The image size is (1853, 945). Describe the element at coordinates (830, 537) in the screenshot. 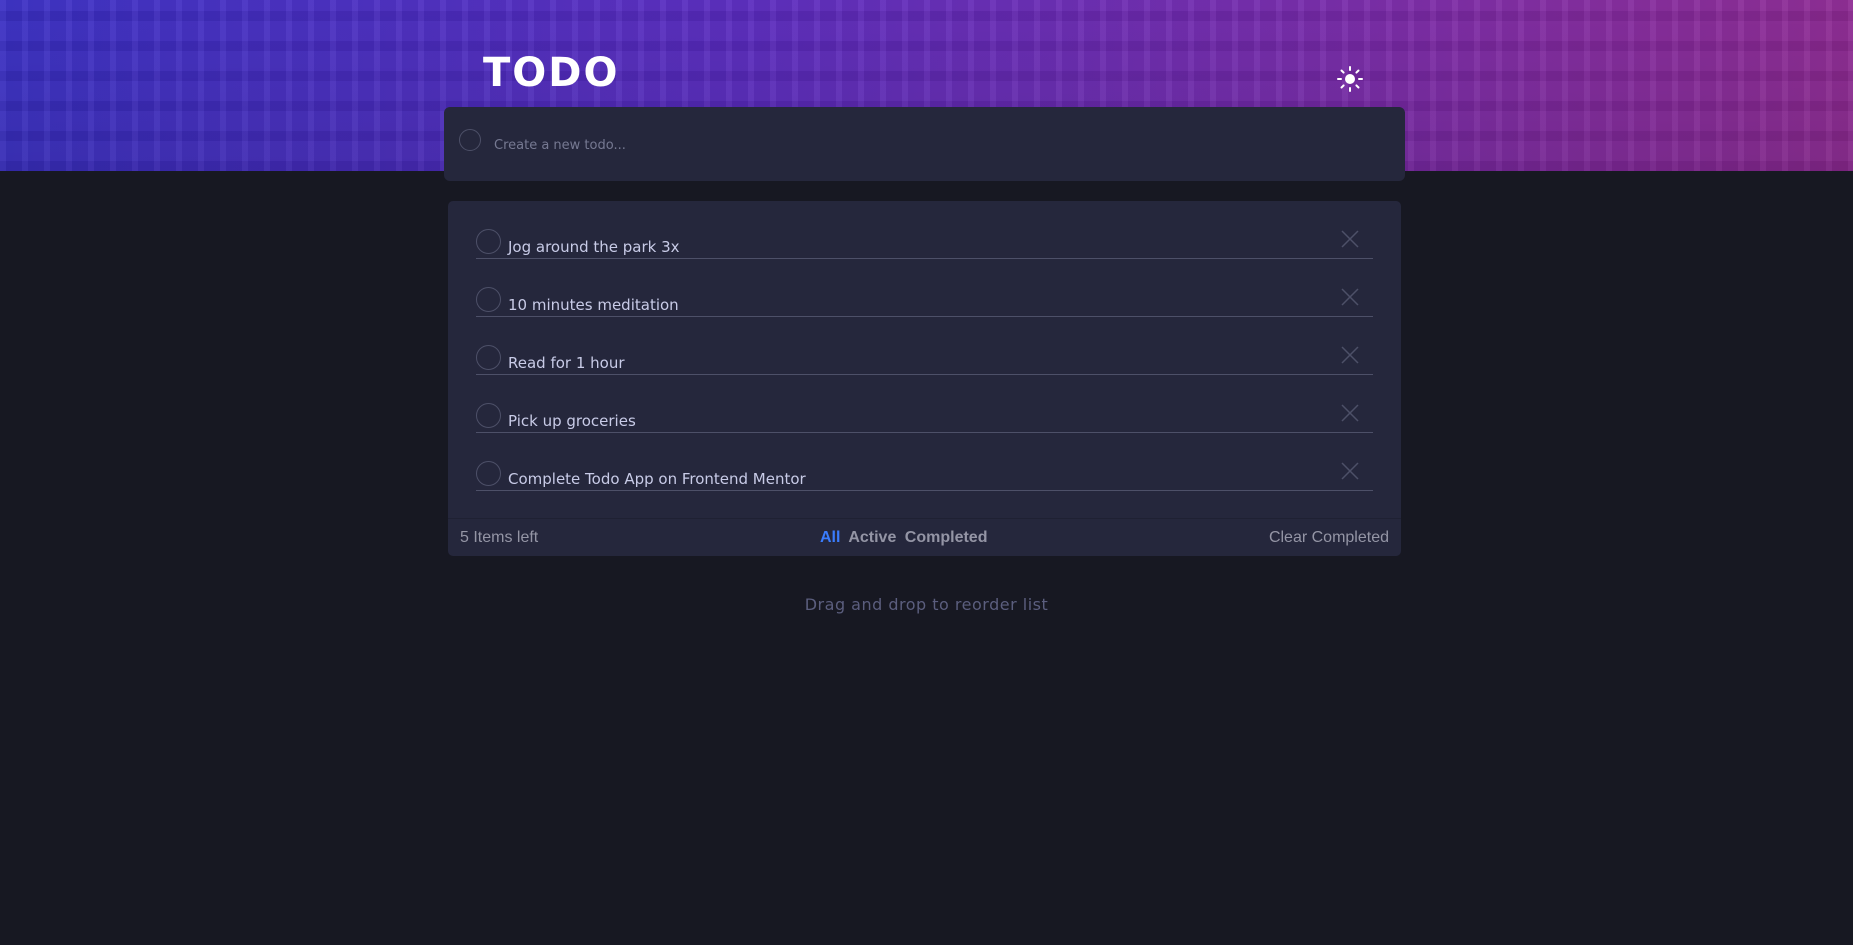

I see `filter-all-button: All` at that location.